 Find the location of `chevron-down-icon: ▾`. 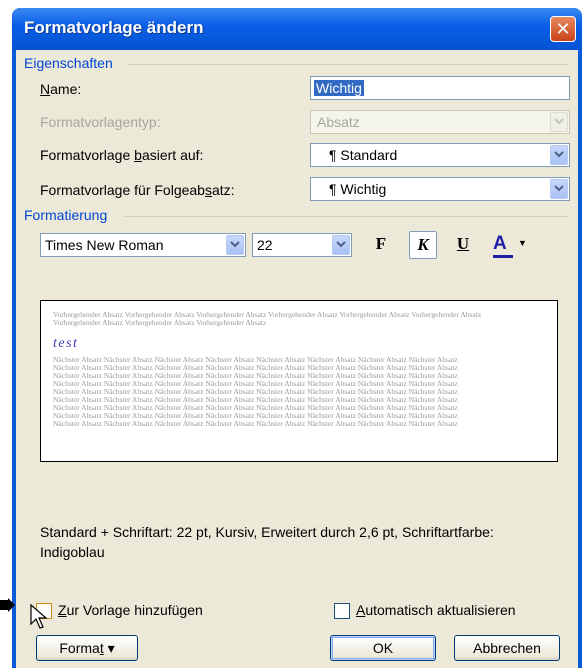

chevron-down-icon: ▾ is located at coordinates (111, 648).